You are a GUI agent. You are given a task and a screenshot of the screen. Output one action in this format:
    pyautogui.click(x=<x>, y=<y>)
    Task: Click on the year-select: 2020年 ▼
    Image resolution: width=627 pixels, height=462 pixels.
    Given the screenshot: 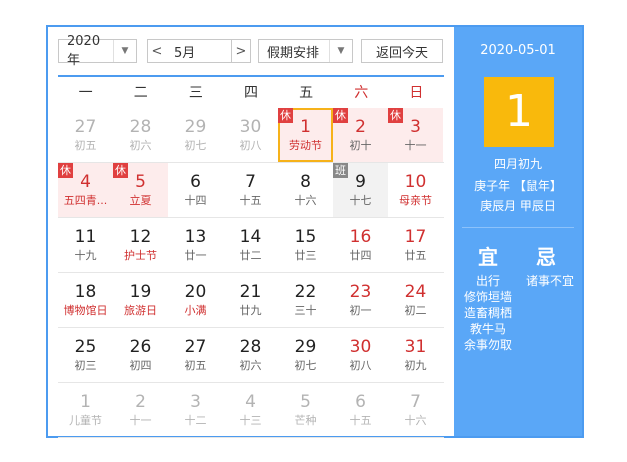 What is the action you would take?
    pyautogui.click(x=97, y=51)
    